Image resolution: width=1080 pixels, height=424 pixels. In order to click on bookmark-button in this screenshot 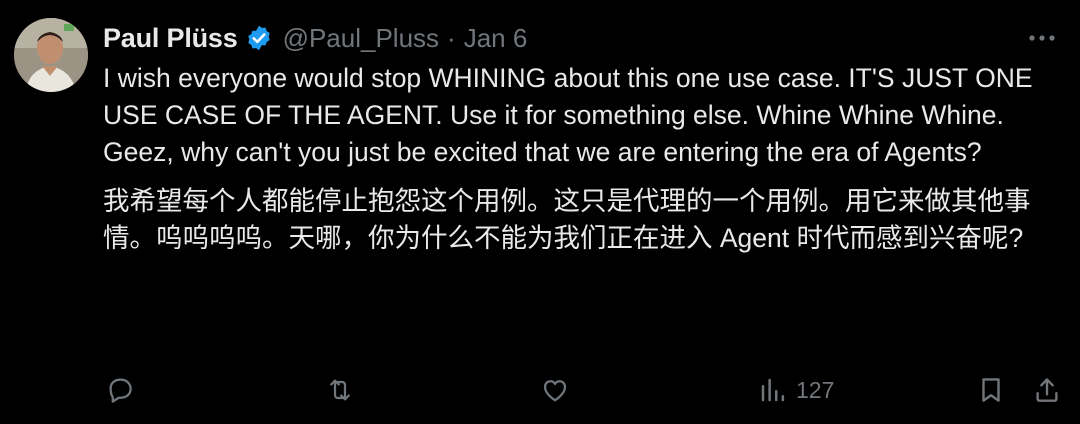, I will do `click(991, 390)`.